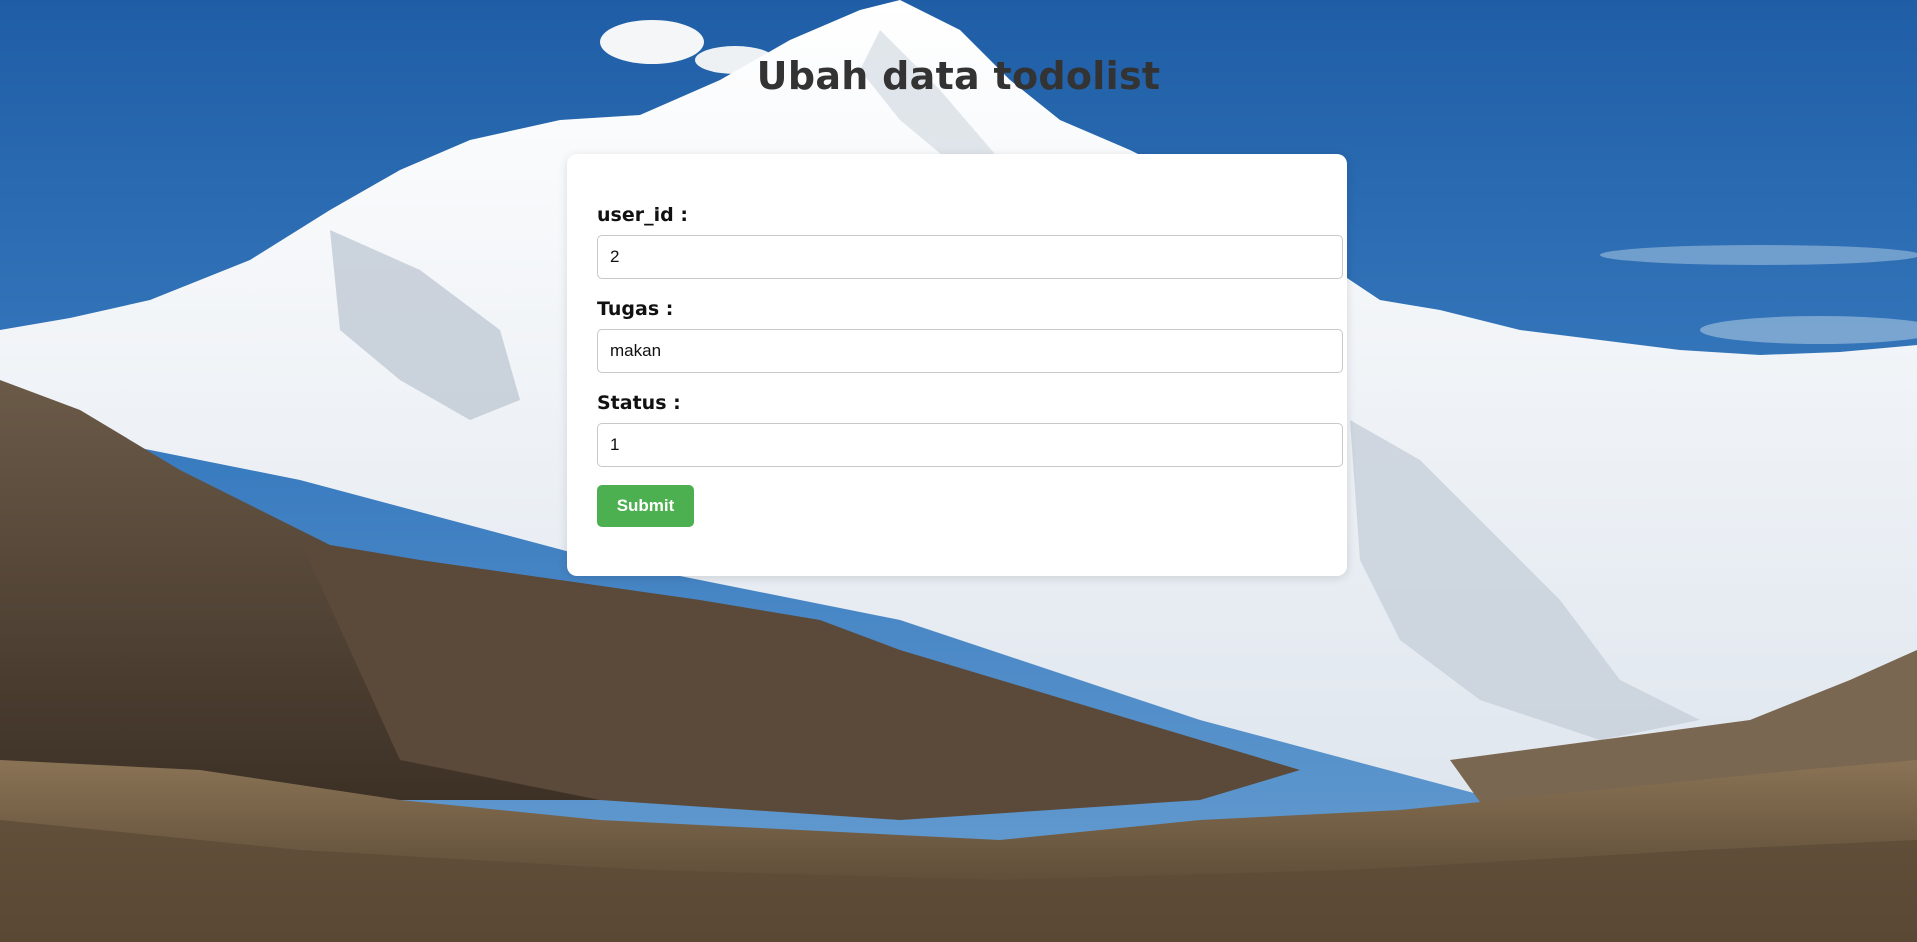 This screenshot has width=1917, height=942. I want to click on status-label: Status :, so click(639, 403).